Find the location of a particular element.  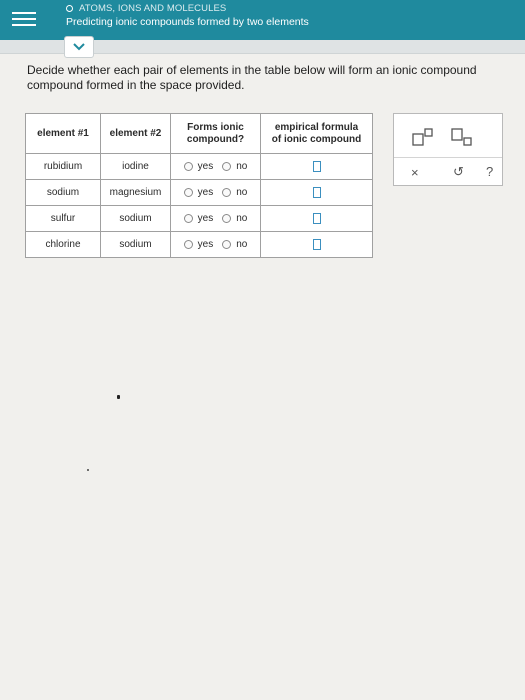

header-element-1: element #1 is located at coordinates (63, 133).